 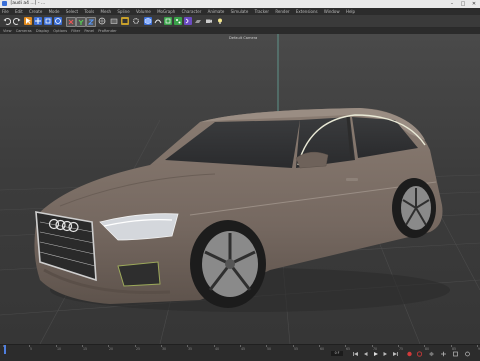 I want to click on menu-create: Create, so click(x=35, y=11).